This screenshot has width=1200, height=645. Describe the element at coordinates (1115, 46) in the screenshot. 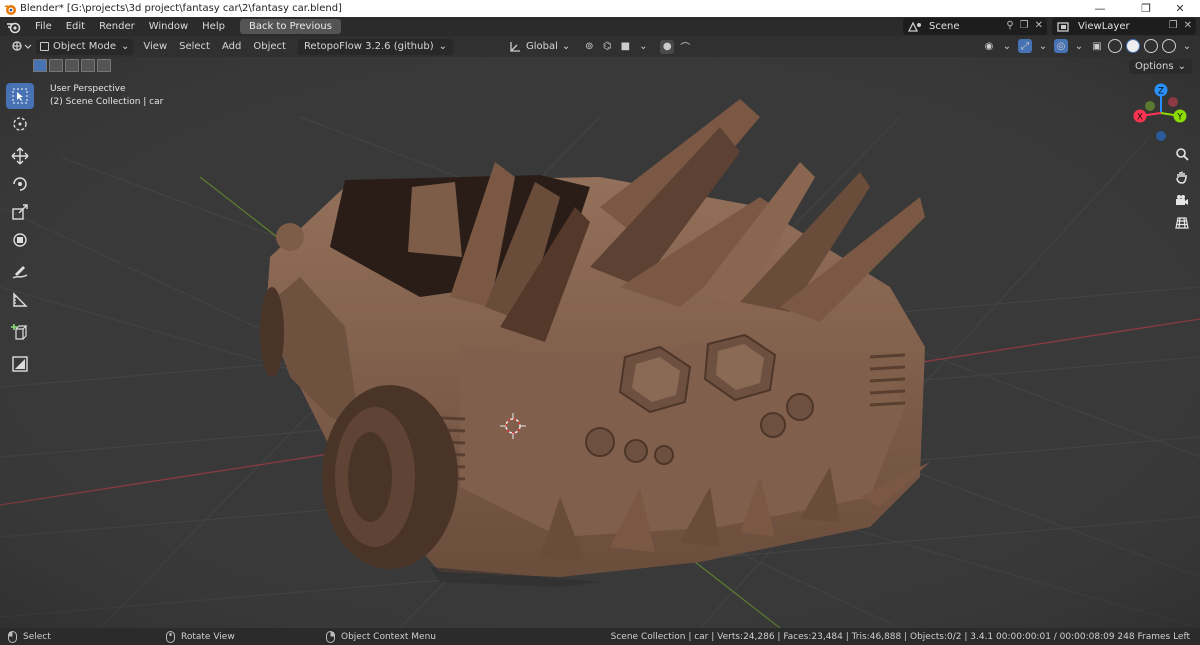

I see `wireframe-shading-icon` at that location.